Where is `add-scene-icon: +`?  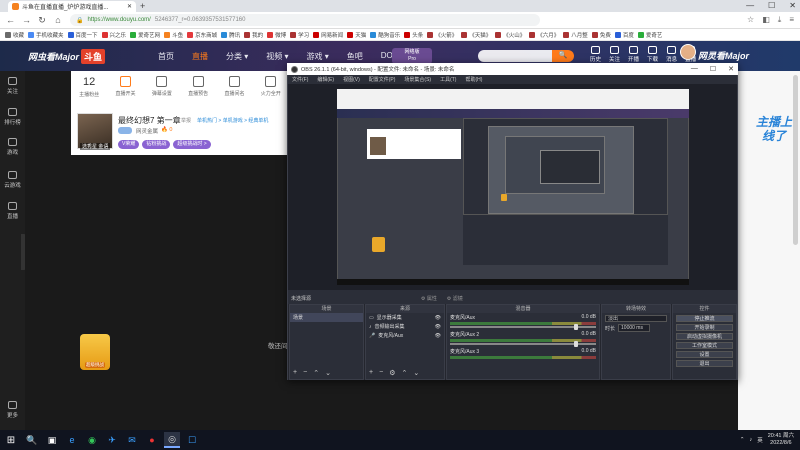 add-scene-icon: + is located at coordinates (295, 373).